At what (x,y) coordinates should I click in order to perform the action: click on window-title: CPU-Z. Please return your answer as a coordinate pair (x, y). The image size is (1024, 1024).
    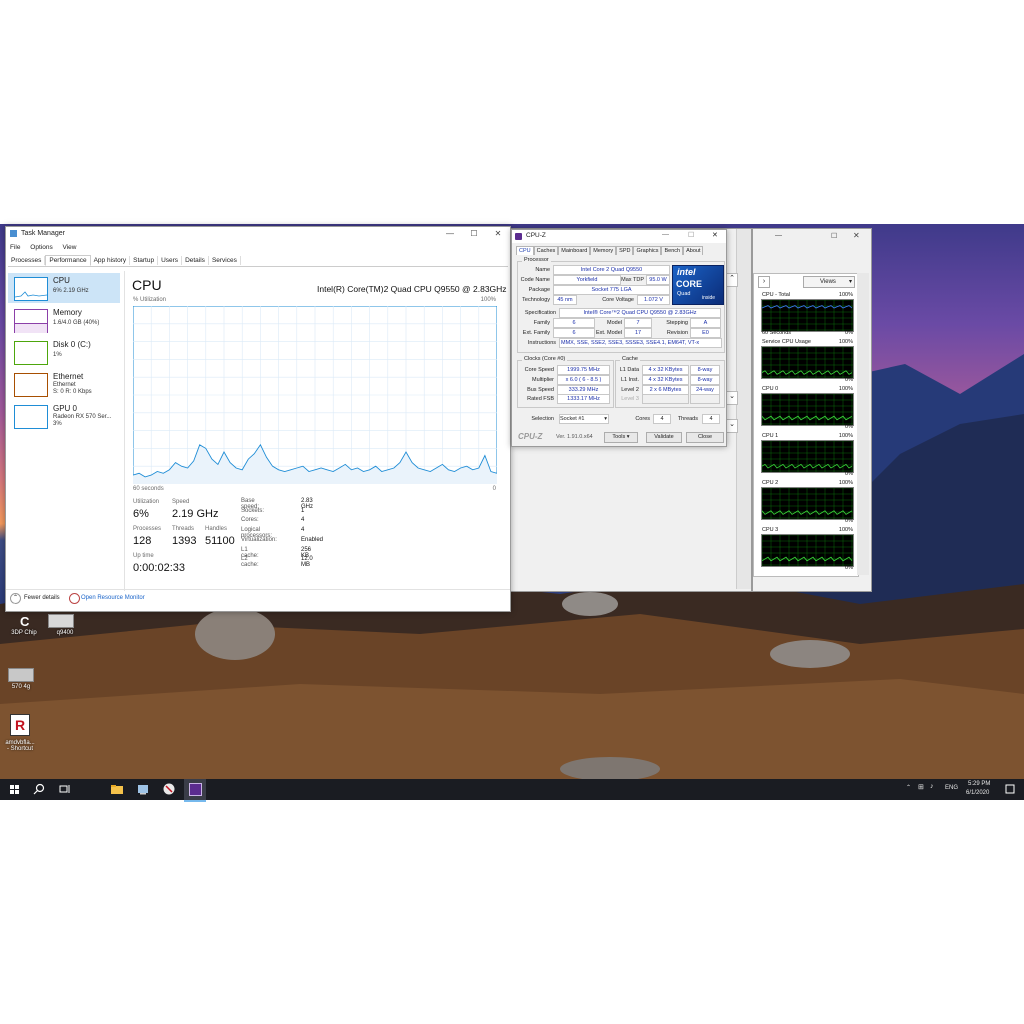
    Looking at the image, I should click on (536, 235).